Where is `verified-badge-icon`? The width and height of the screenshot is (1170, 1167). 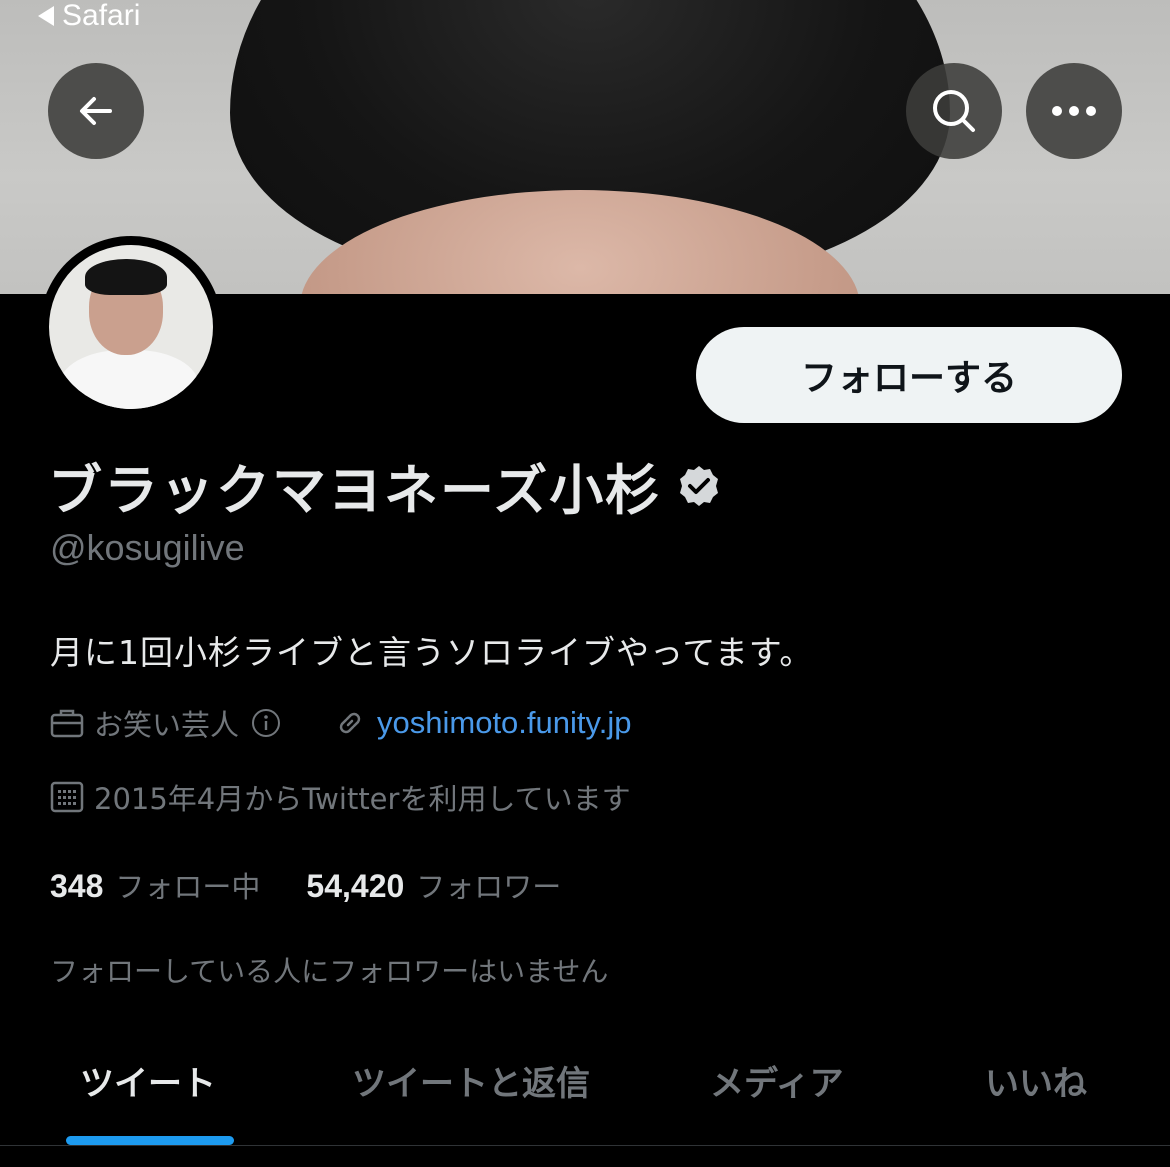
verified-badge-icon is located at coordinates (699, 486).